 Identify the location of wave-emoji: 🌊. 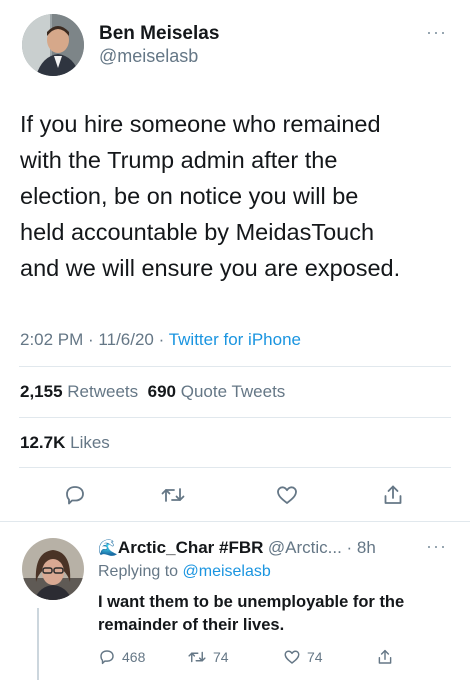
(108, 548).